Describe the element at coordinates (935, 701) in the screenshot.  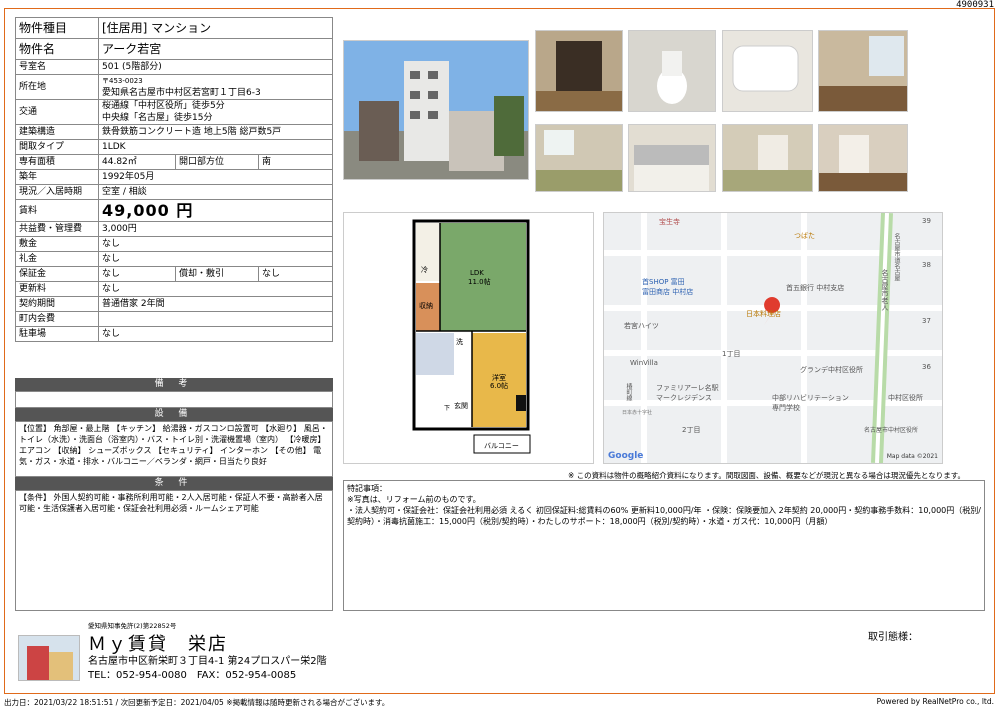
I see `powered-by: Powered by RealNetPro co., ltd.` at that location.